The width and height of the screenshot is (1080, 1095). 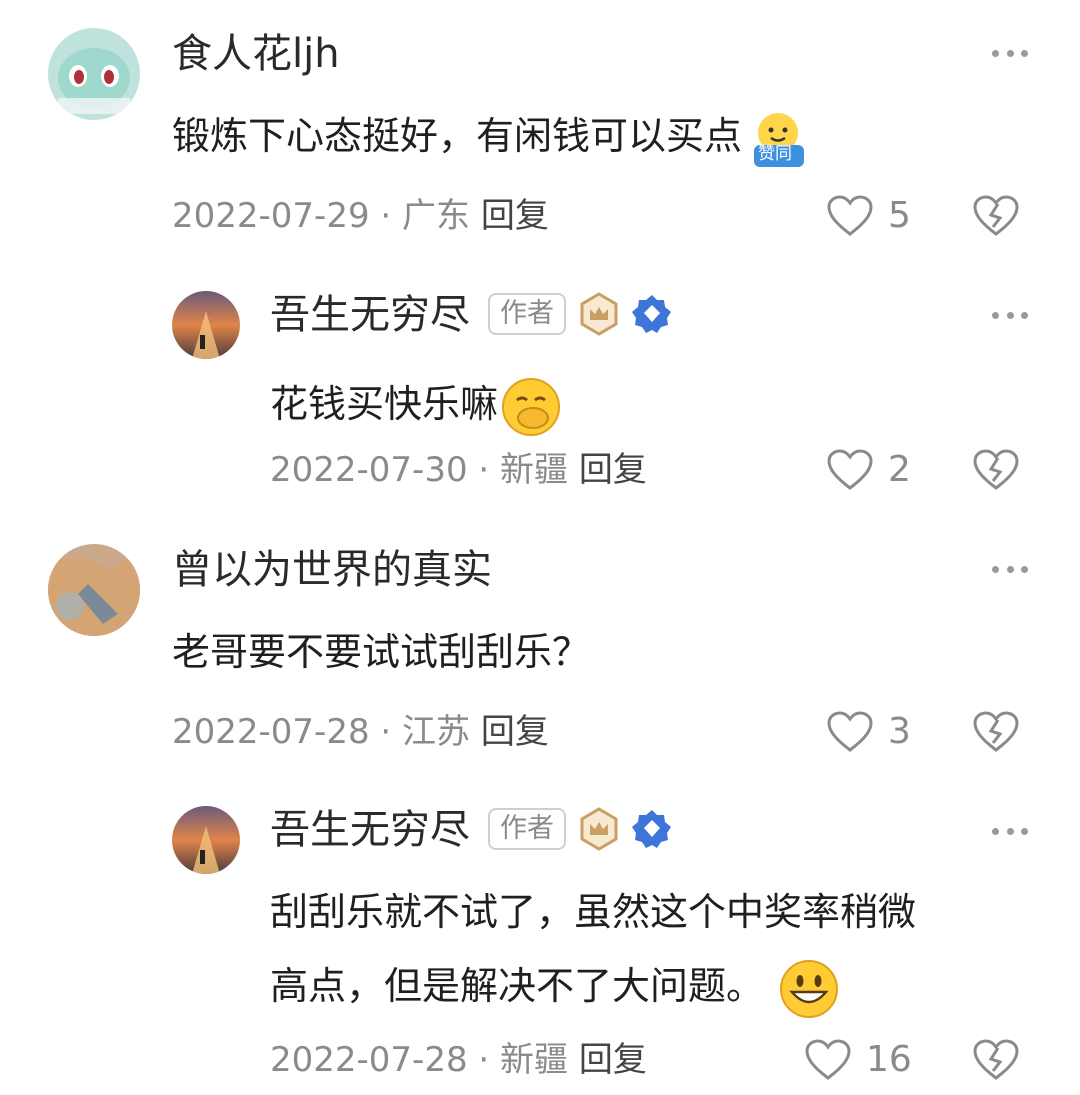 What do you see at coordinates (384, 404) in the screenshot?
I see `comment-text-body: 花钱买快乐嘛` at bounding box center [384, 404].